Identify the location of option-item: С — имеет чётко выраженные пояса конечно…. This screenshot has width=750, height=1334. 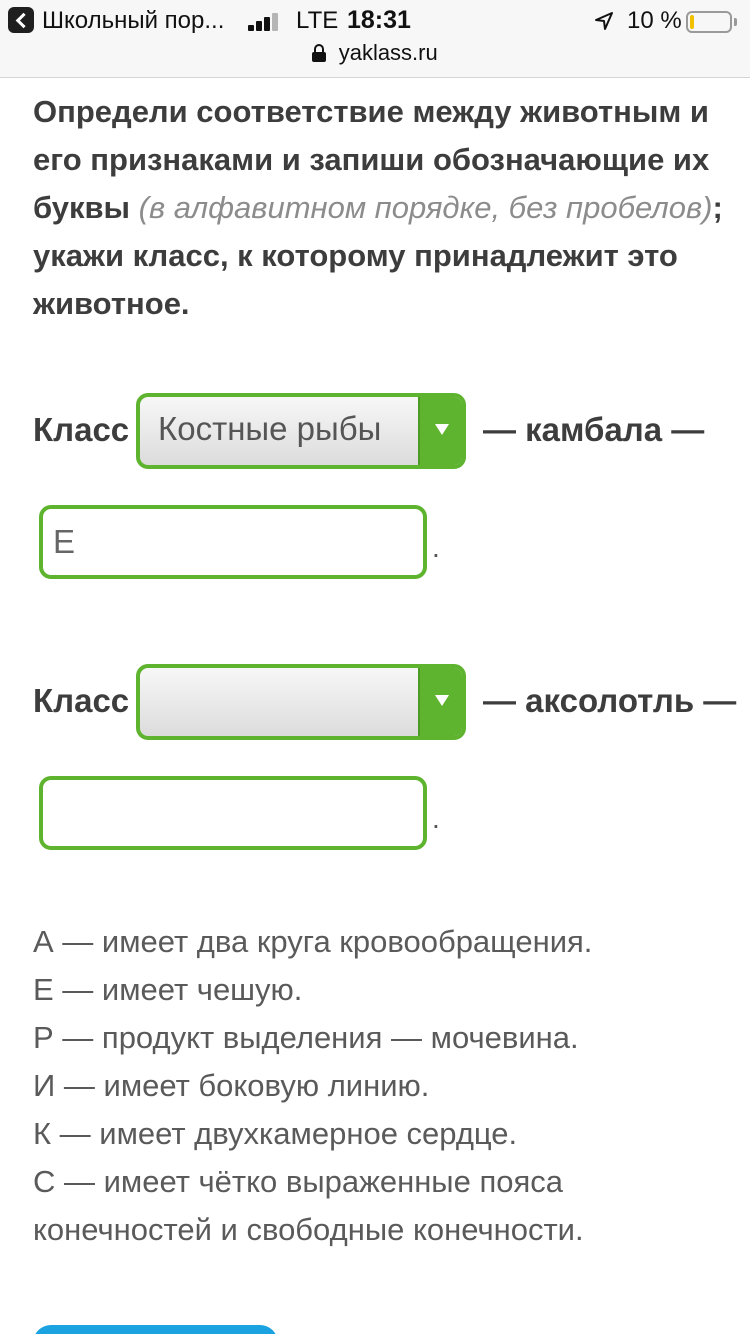
(308, 1205).